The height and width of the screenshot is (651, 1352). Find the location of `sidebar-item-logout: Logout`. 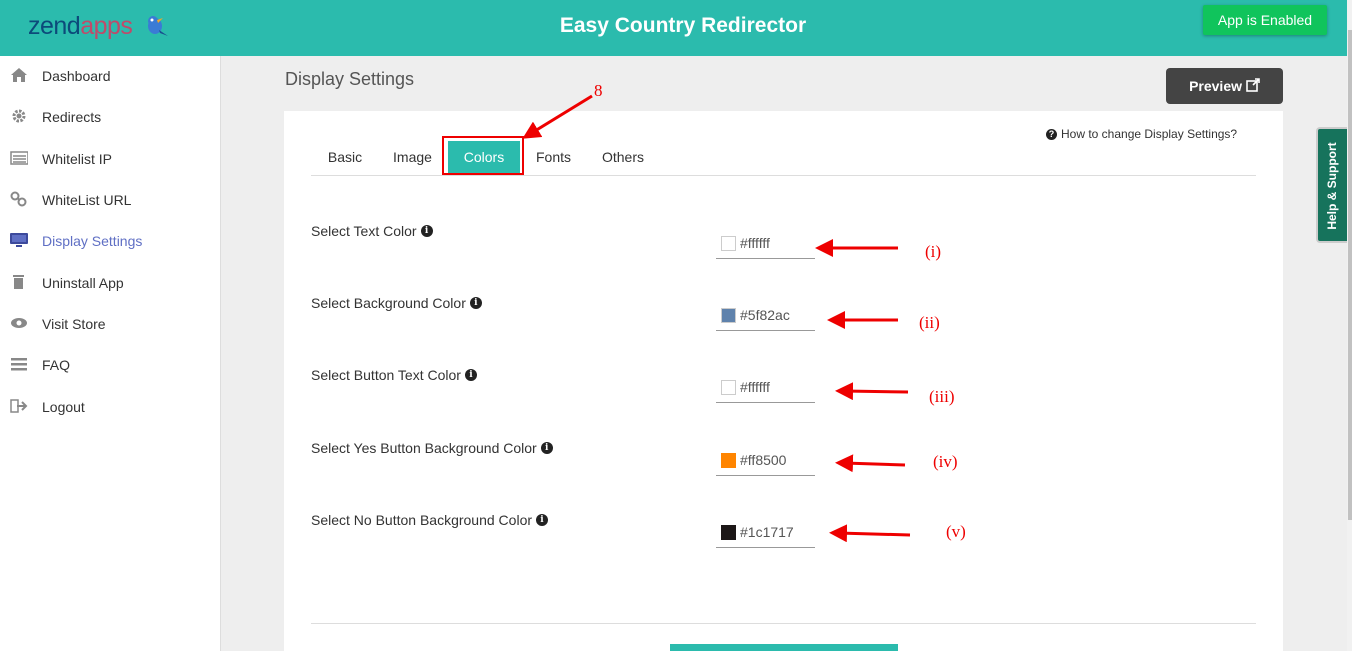

sidebar-item-logout: Logout is located at coordinates (110, 406).